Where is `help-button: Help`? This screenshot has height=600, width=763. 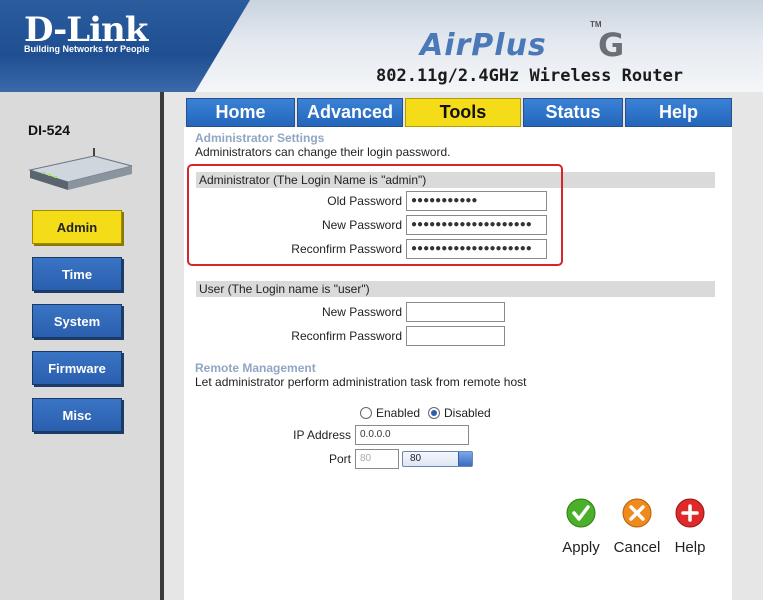 help-button: Help is located at coordinates (690, 527).